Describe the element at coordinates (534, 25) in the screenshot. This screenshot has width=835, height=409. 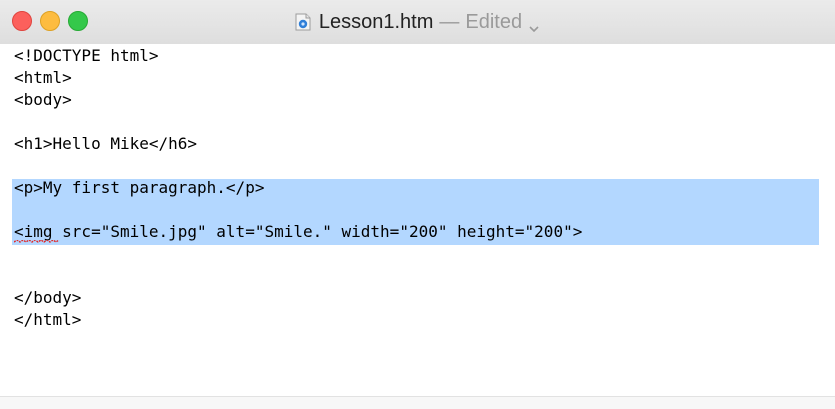
I see `chevron-down-icon` at that location.